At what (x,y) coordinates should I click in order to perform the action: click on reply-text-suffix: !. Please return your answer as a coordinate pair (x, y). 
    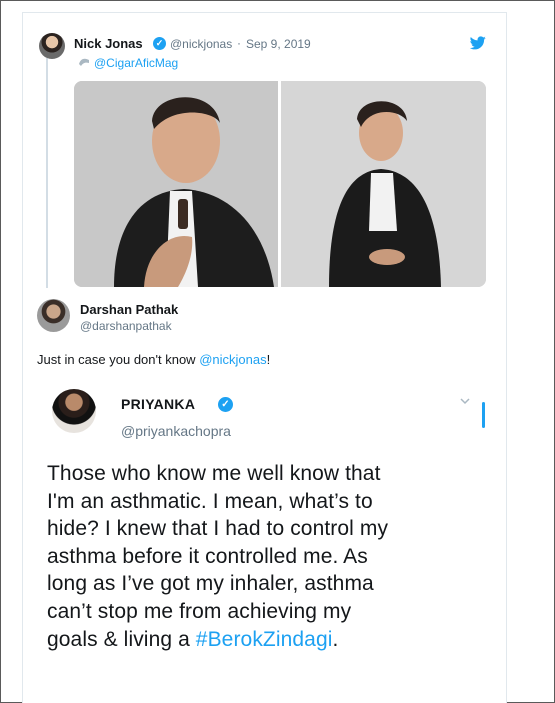
    Looking at the image, I should click on (268, 359).